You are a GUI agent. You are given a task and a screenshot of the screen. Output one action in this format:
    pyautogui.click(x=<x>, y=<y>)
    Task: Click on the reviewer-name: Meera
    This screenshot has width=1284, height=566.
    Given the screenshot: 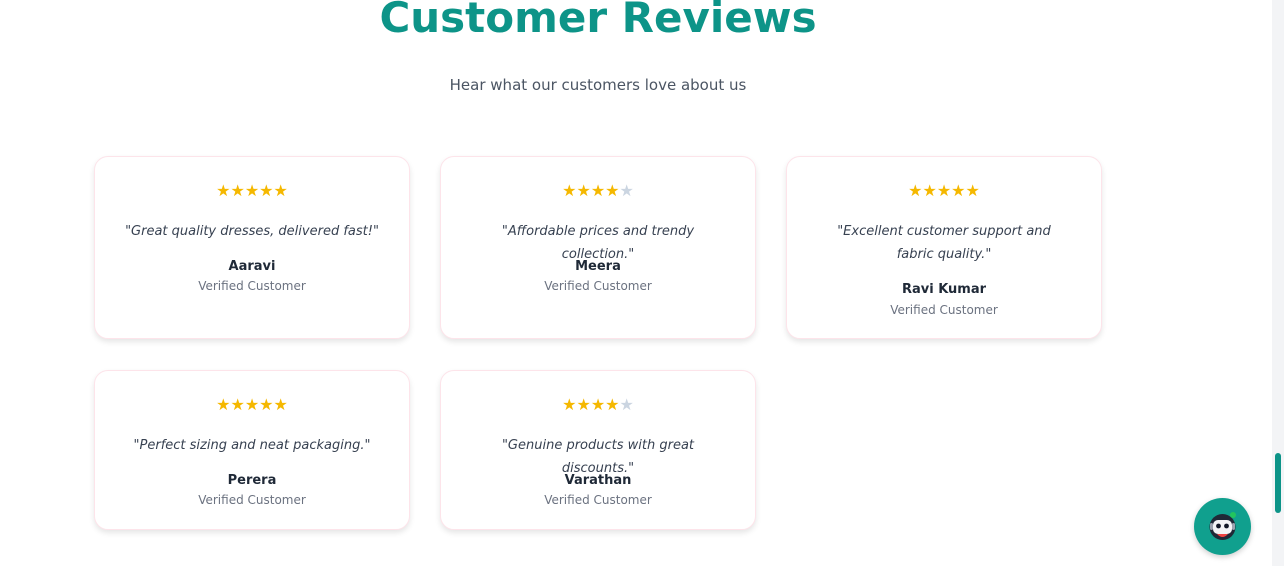 What is the action you would take?
    pyautogui.click(x=598, y=266)
    